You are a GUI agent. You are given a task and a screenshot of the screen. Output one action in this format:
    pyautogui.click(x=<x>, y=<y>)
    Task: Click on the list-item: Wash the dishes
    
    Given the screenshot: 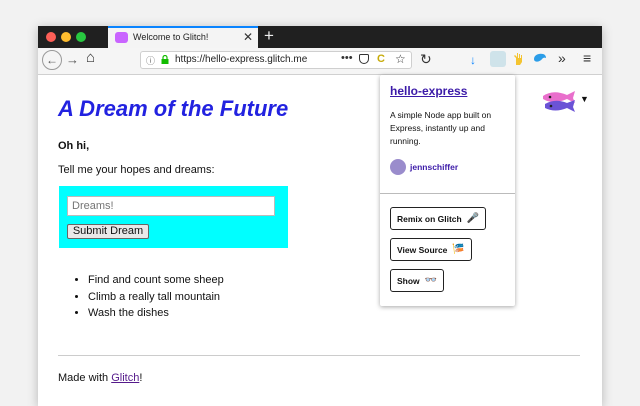 What is the action you would take?
    pyautogui.click(x=156, y=315)
    